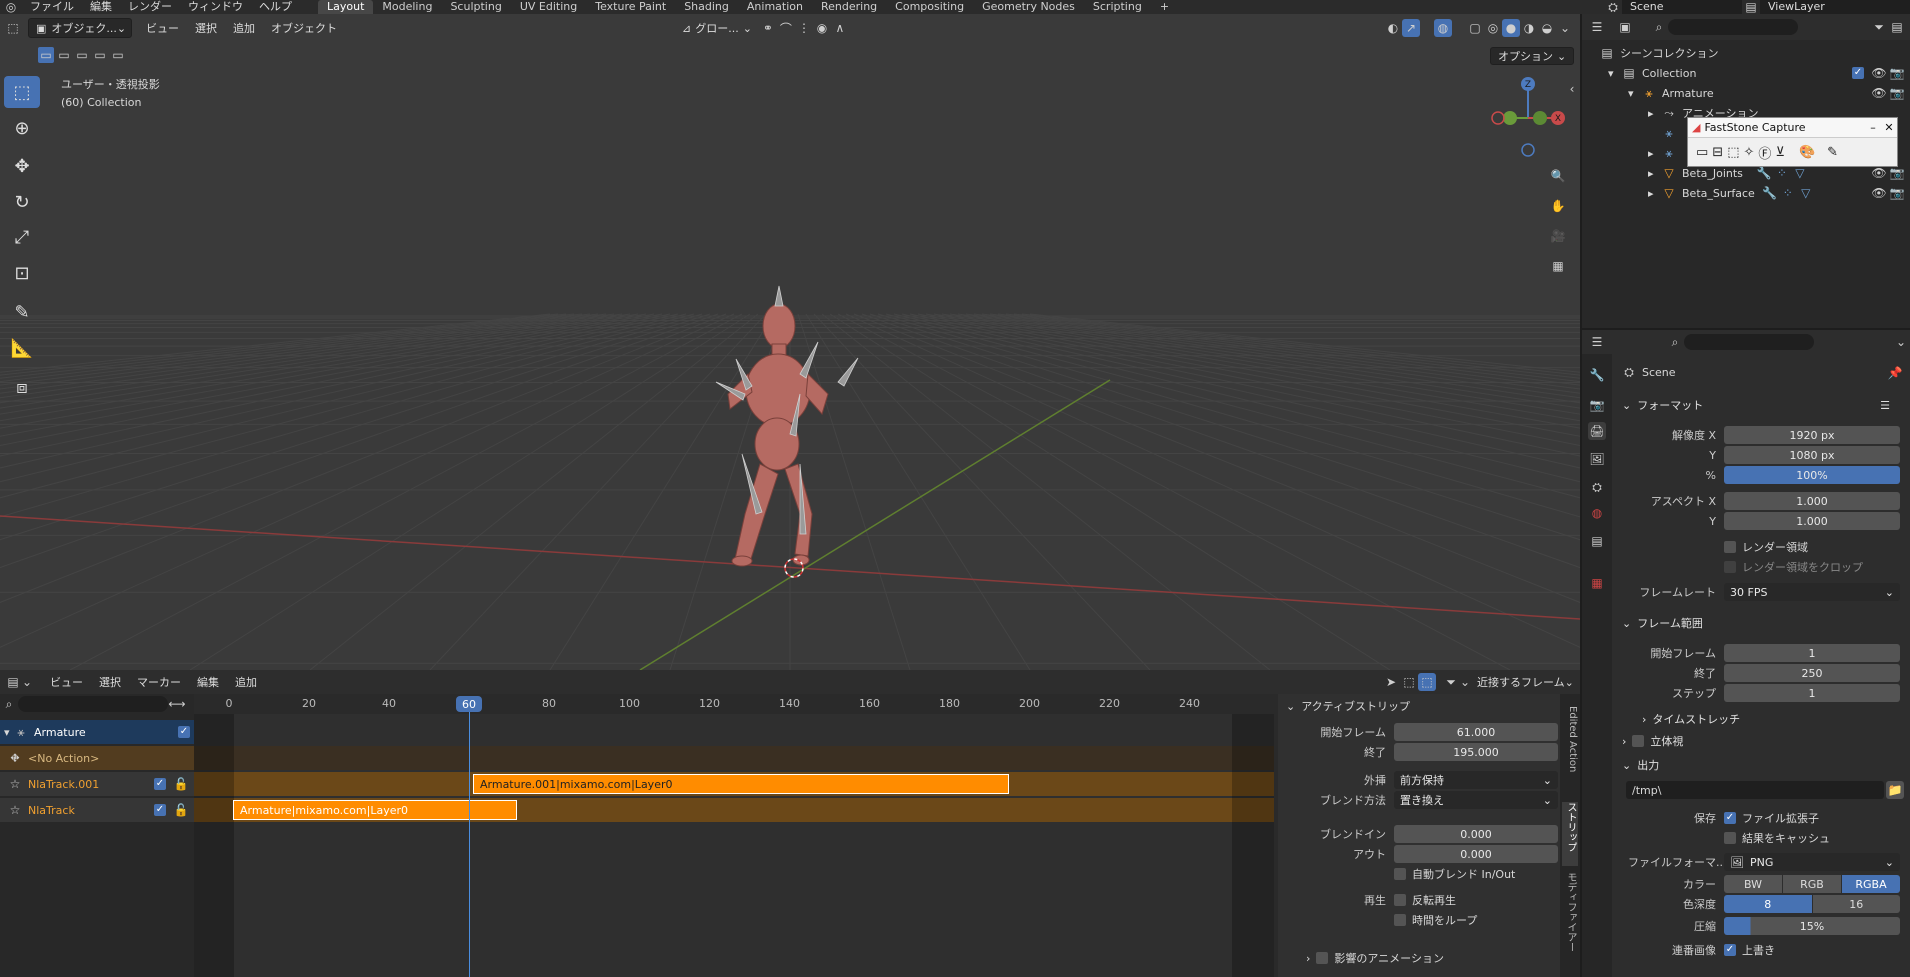  What do you see at coordinates (548, 7) in the screenshot?
I see `workspace-tab-uv-editing: UV Editing` at bounding box center [548, 7].